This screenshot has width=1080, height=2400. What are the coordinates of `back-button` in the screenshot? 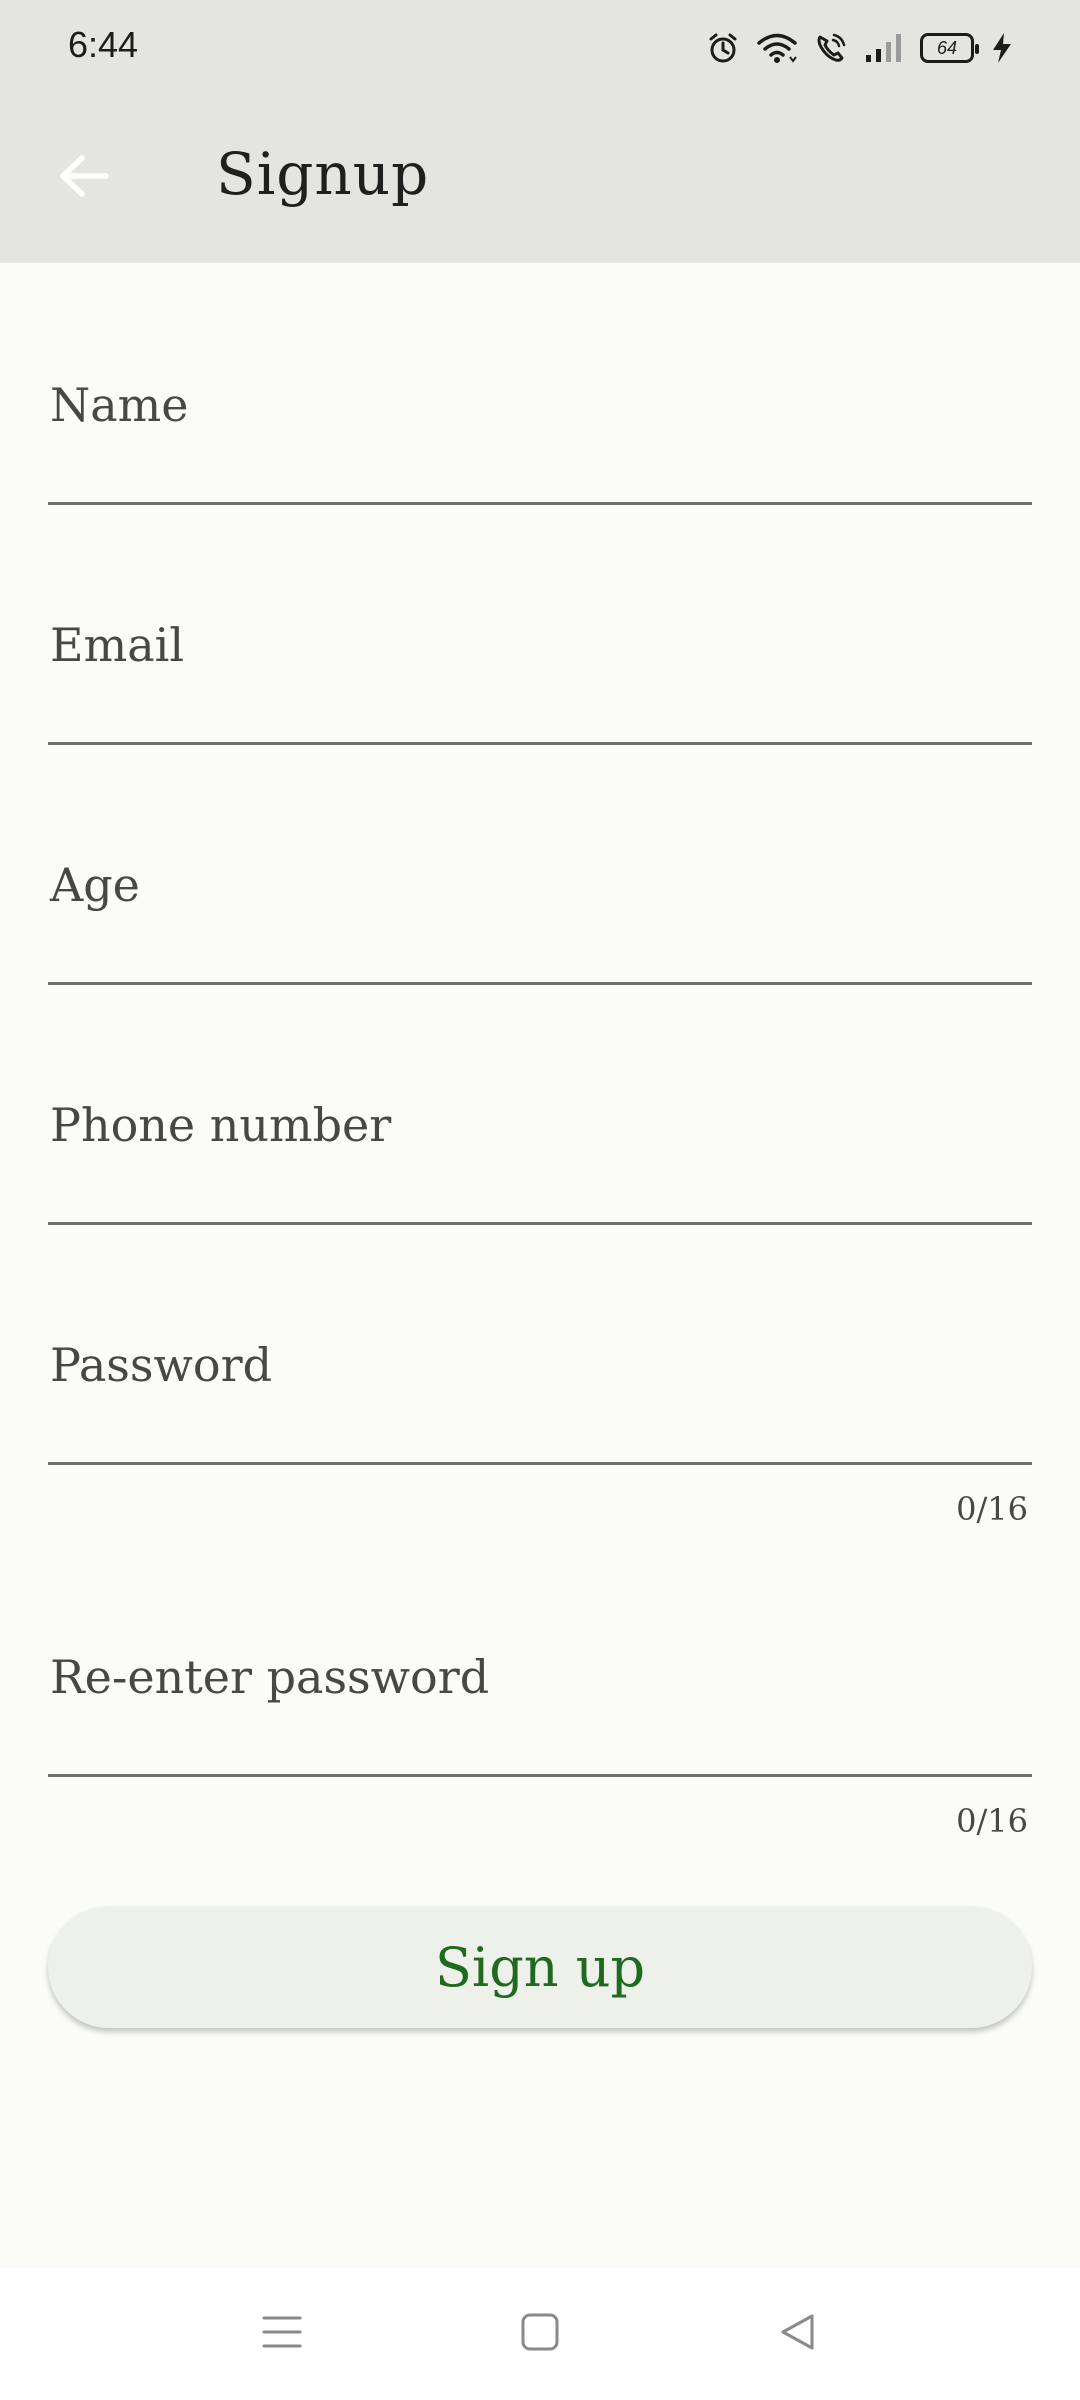 It's located at (84, 178).